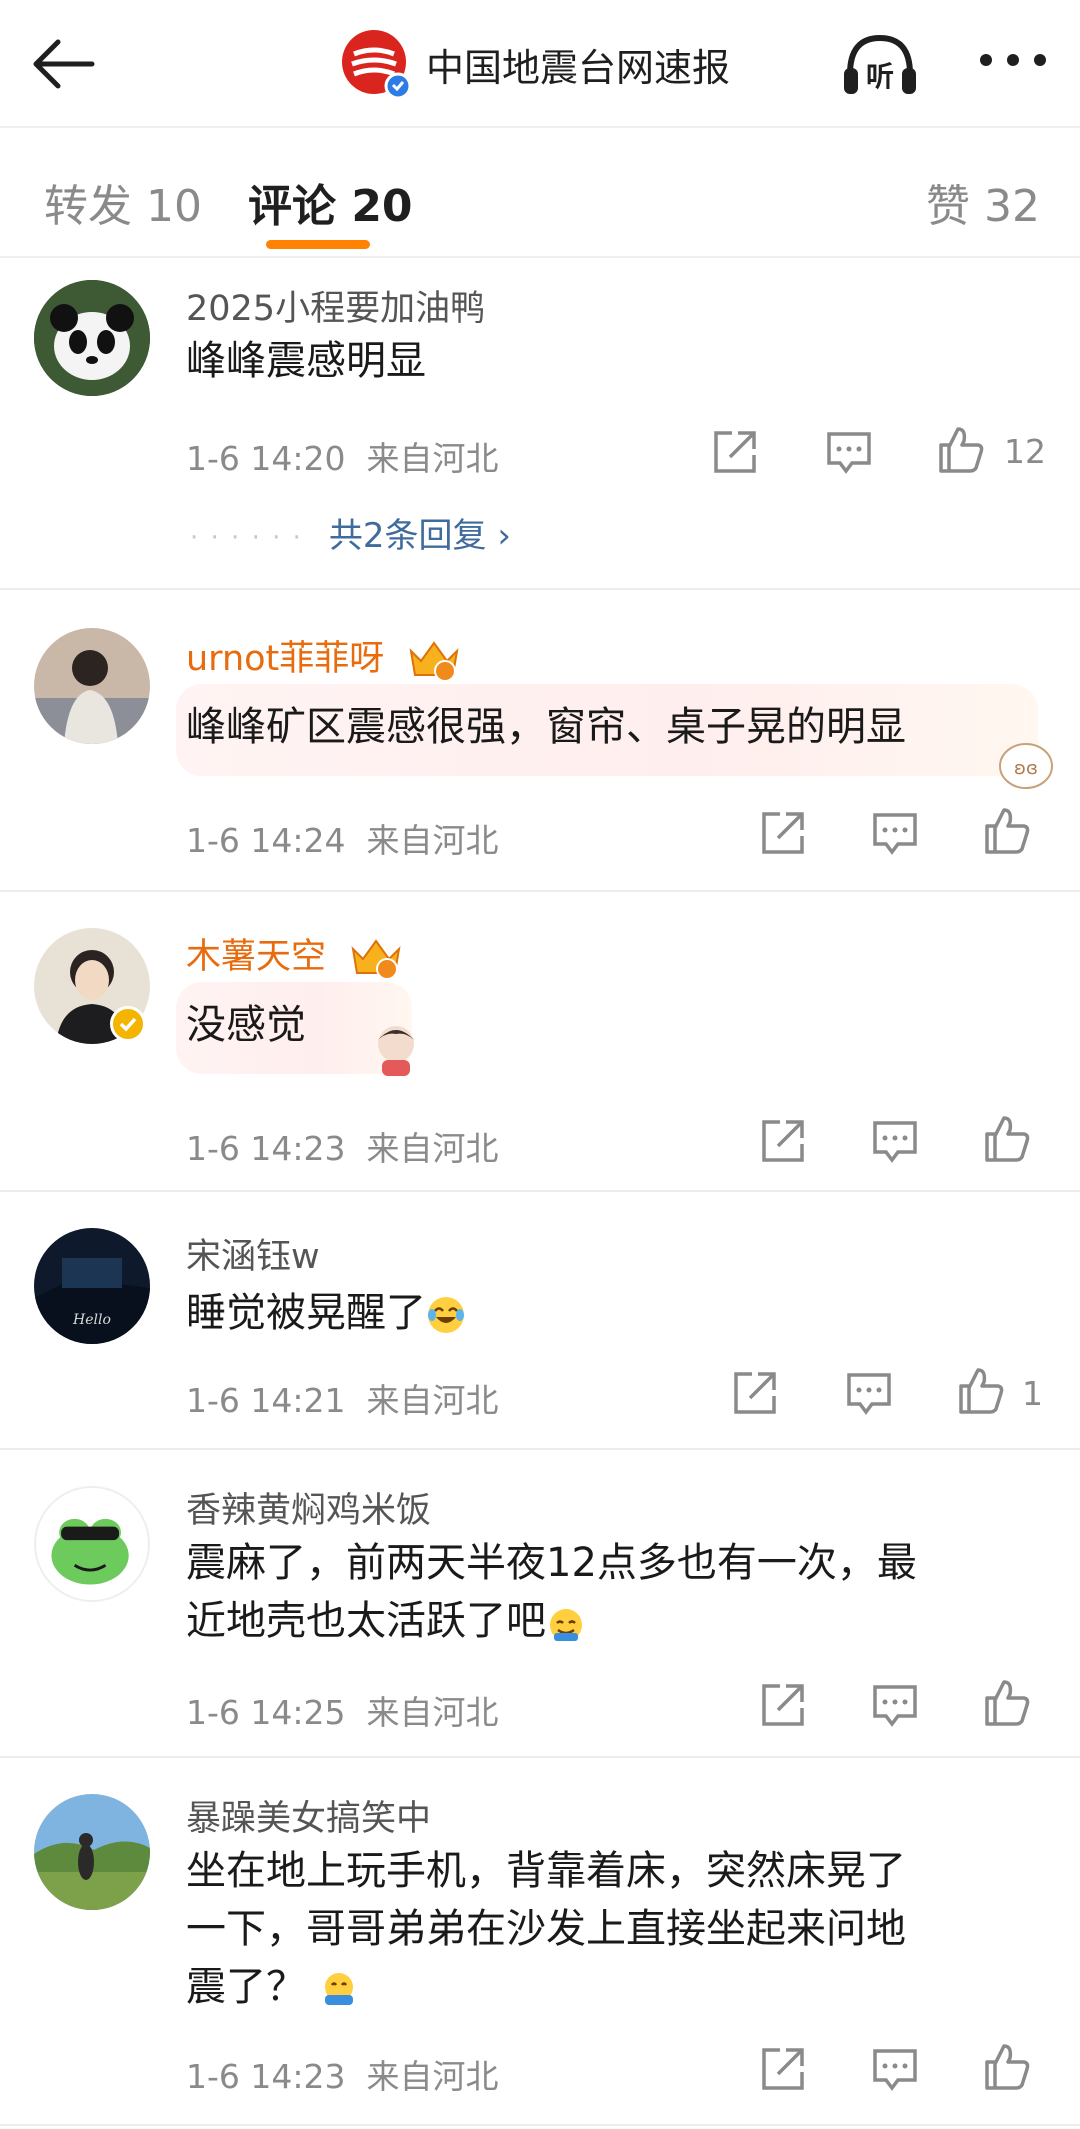 The width and height of the screenshot is (1080, 2129). I want to click on laugh-cry-emoji-icon, so click(446, 1315).